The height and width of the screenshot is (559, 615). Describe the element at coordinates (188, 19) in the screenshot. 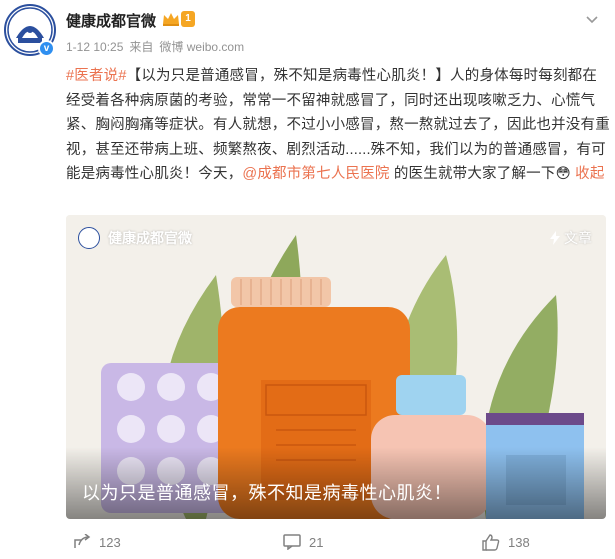

I see `level-badge: 1` at that location.